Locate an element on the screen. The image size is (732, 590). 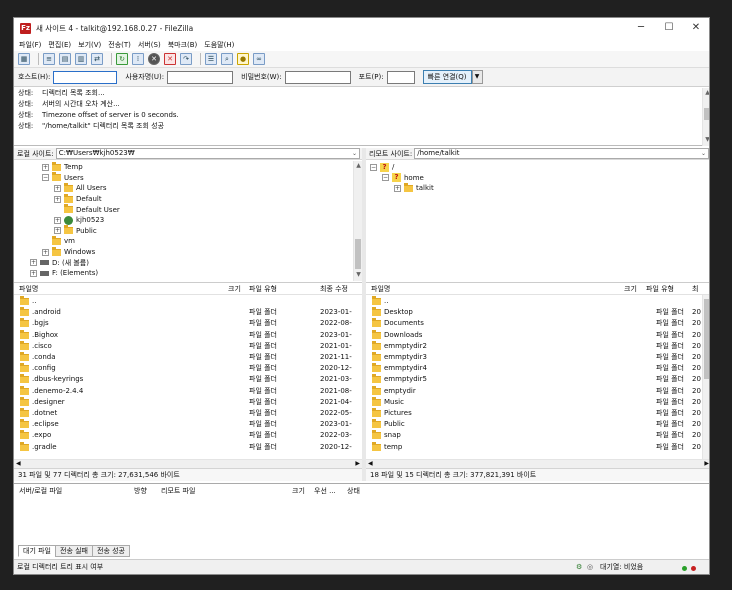
file-row: temp 파일 폴더 20 is located at coordinates (537, 447).